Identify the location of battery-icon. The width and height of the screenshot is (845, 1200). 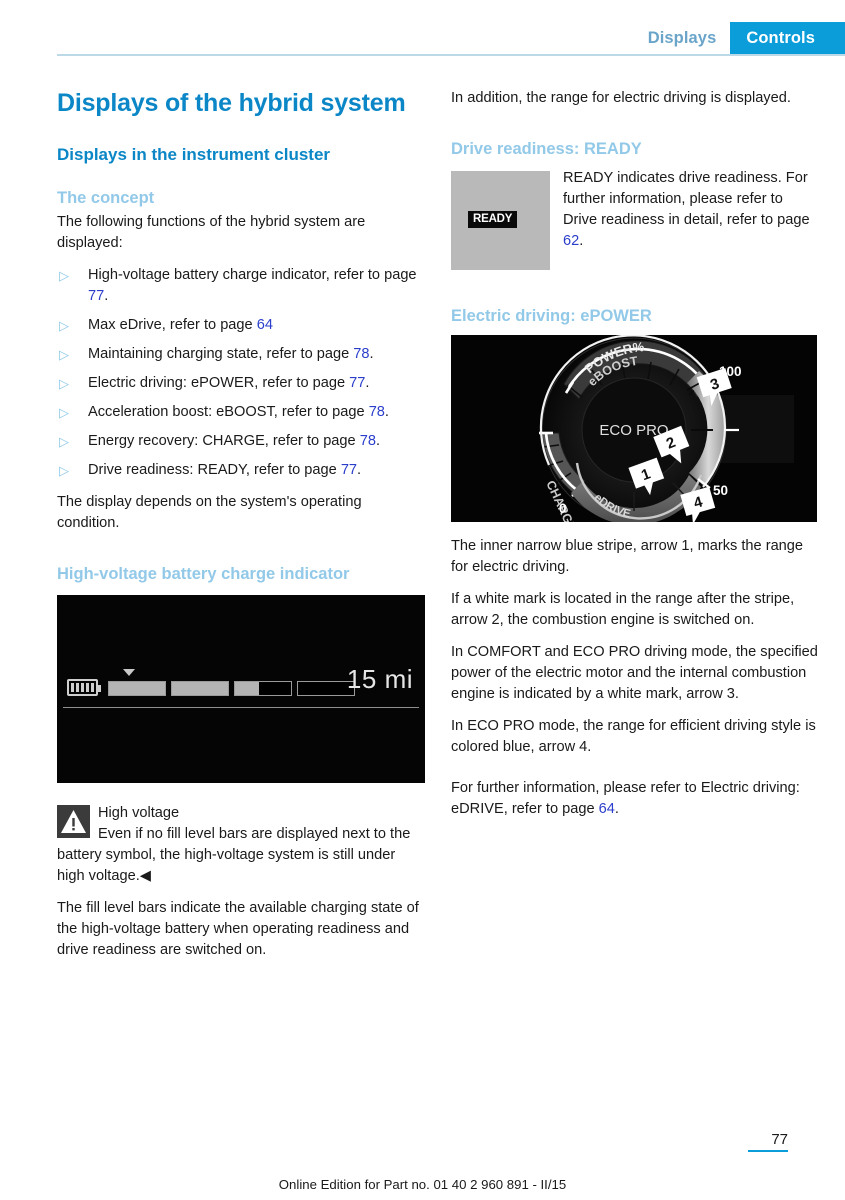
(84, 687).